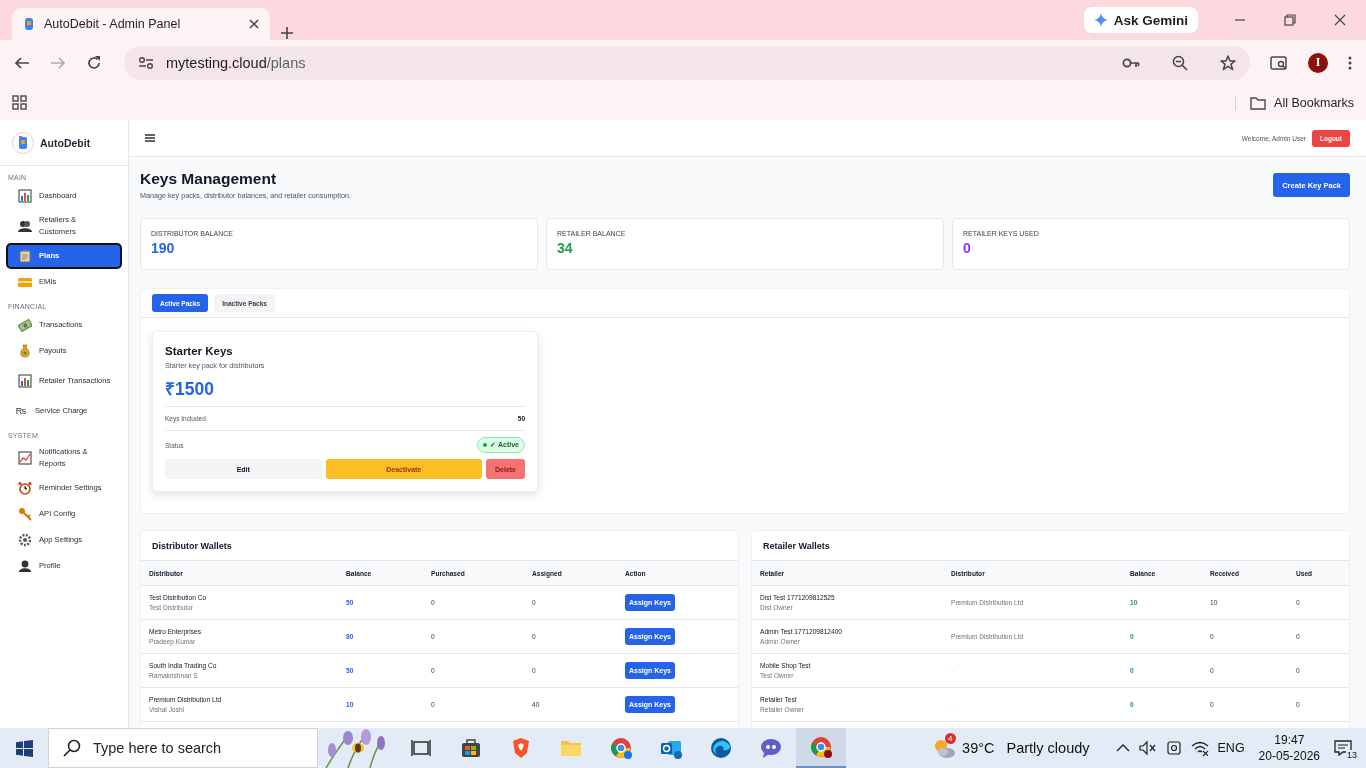  Describe the element at coordinates (1122, 748) in the screenshot. I see `chevron-up-icon` at that location.